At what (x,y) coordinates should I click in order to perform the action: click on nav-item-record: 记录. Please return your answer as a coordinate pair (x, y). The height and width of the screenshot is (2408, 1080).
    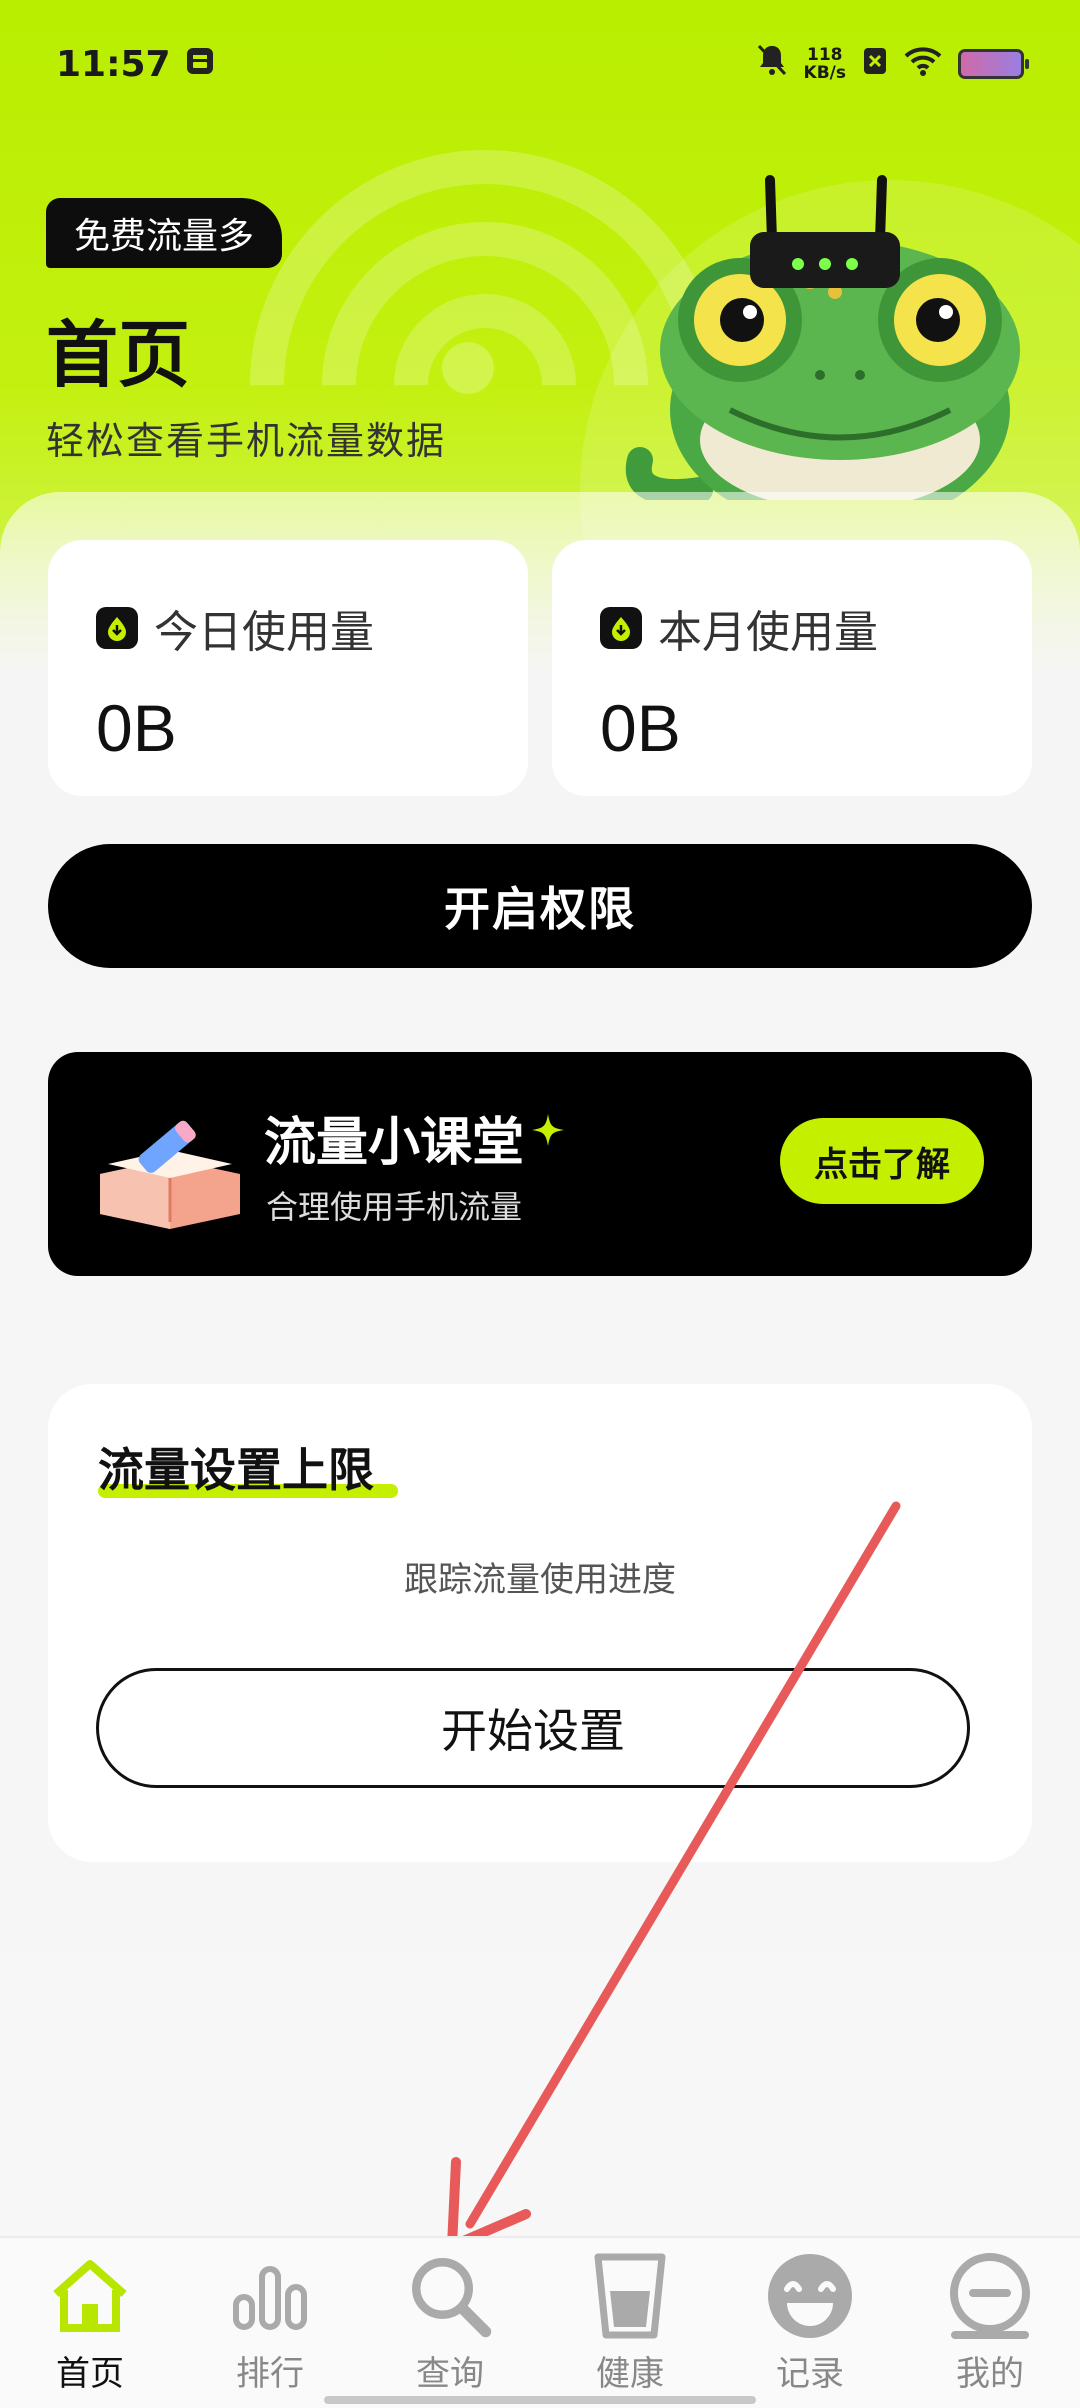
    Looking at the image, I should click on (810, 2323).